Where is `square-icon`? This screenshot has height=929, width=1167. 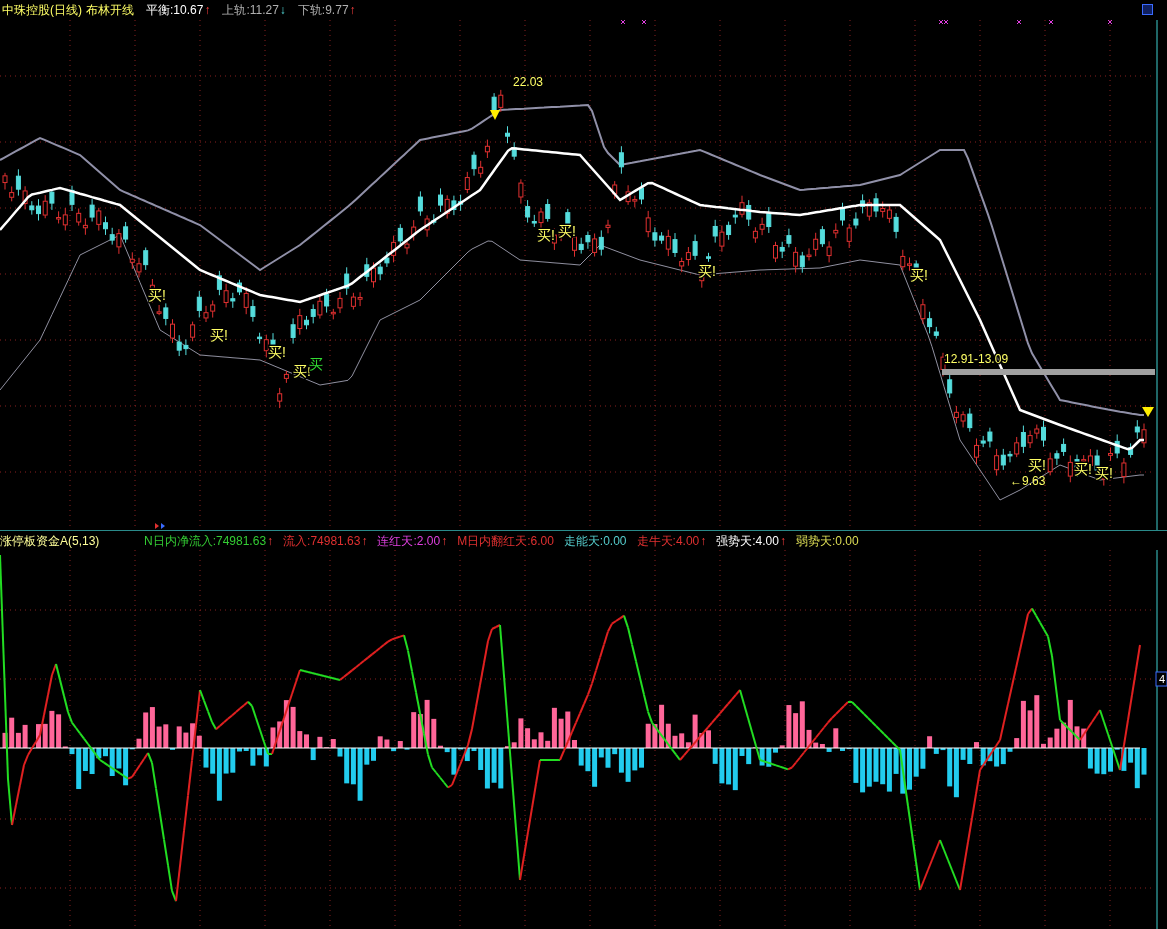 square-icon is located at coordinates (1147, 9).